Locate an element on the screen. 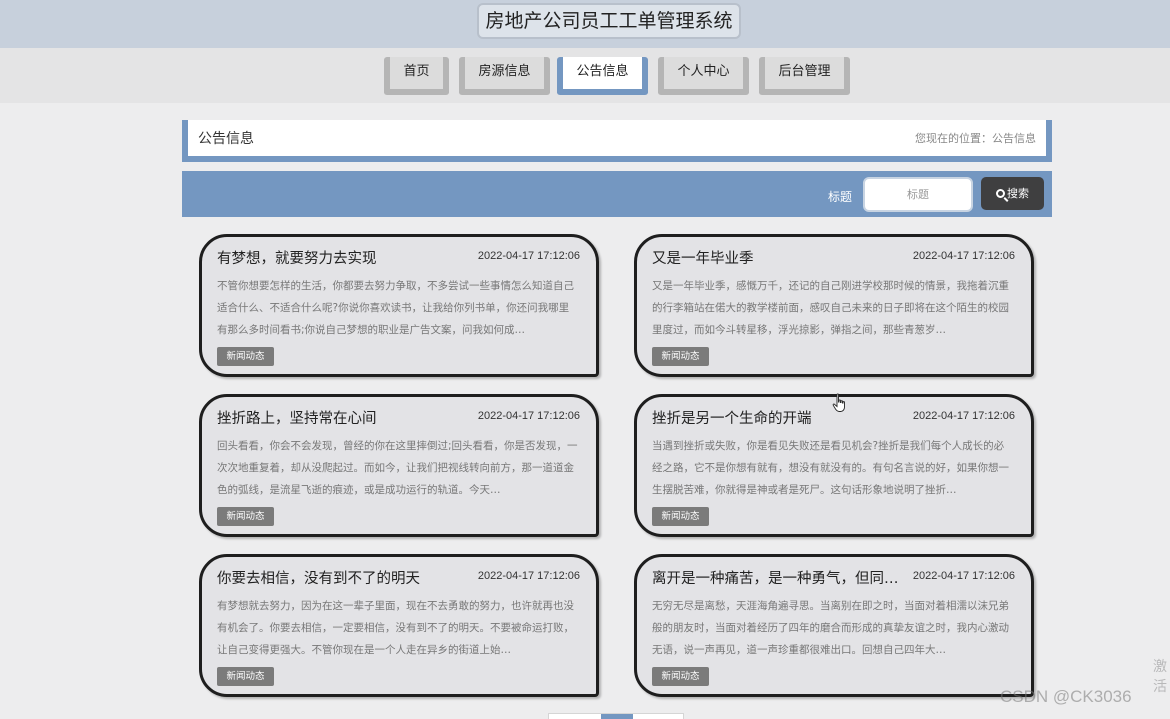  nav-item-announcements: 公告信息 is located at coordinates (602, 76).